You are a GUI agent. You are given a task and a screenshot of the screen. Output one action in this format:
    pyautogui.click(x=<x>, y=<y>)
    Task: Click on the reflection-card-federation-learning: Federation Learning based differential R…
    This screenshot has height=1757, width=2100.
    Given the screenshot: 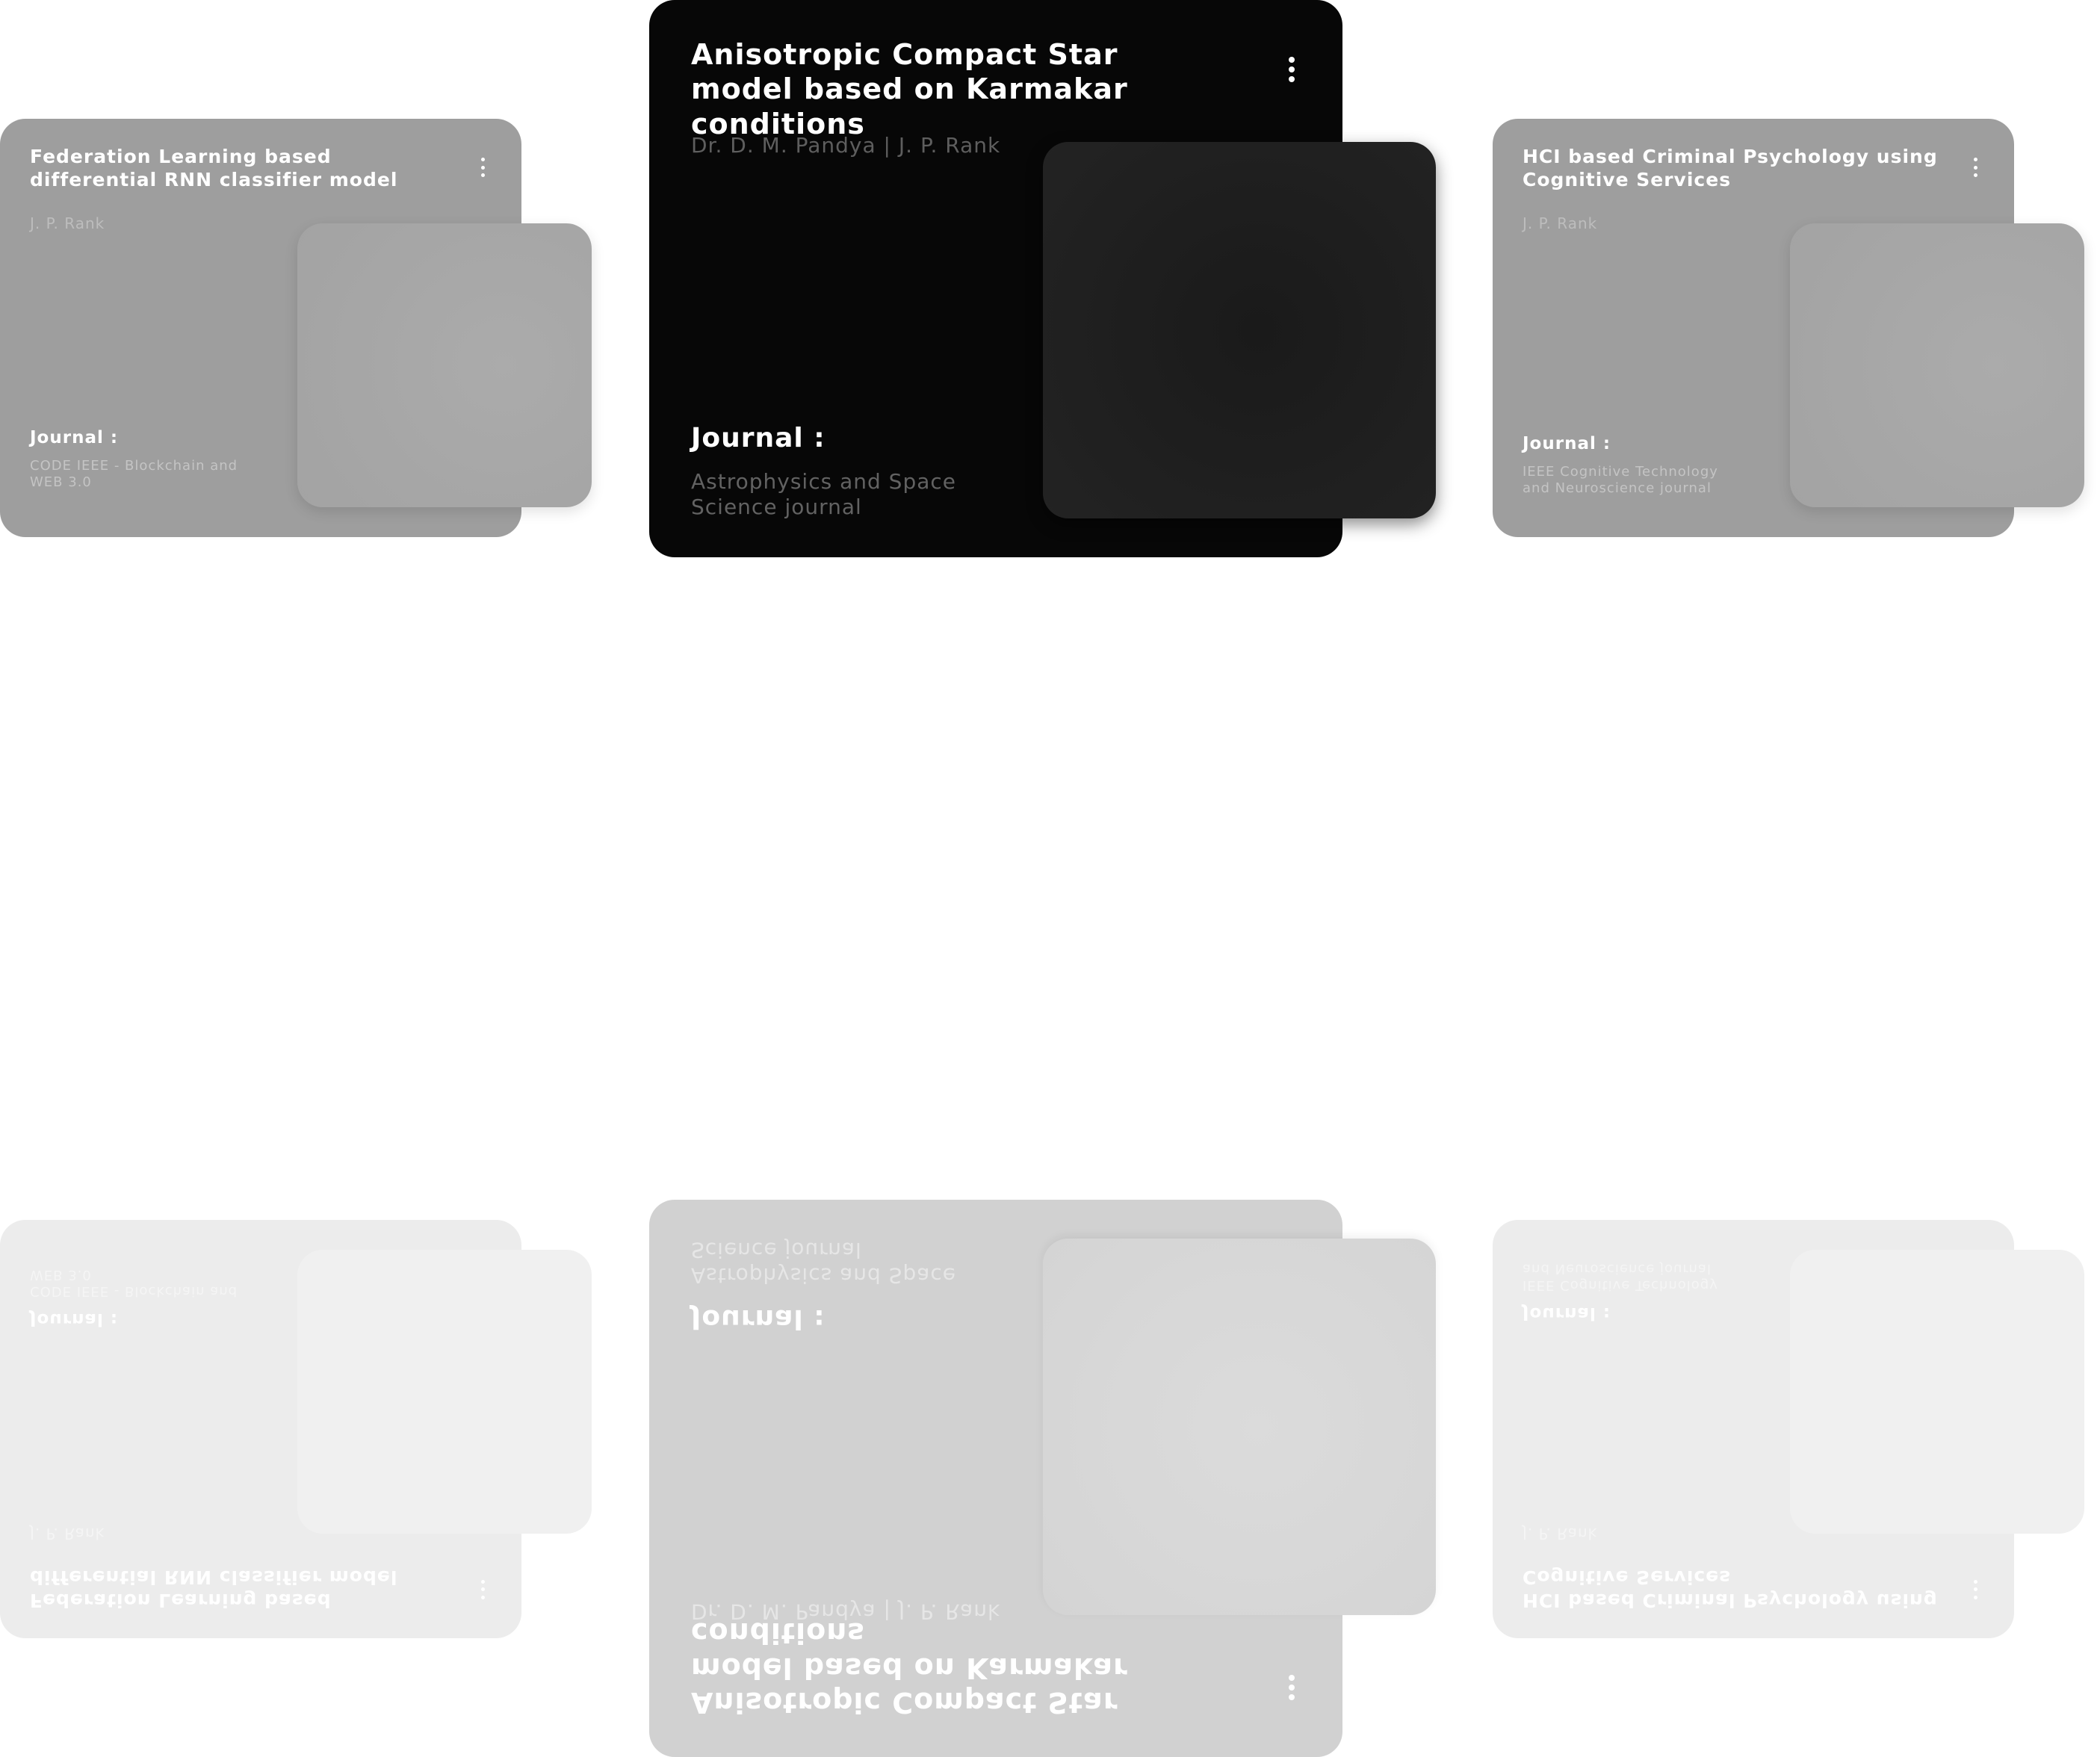 What is the action you would take?
    pyautogui.click(x=296, y=1429)
    